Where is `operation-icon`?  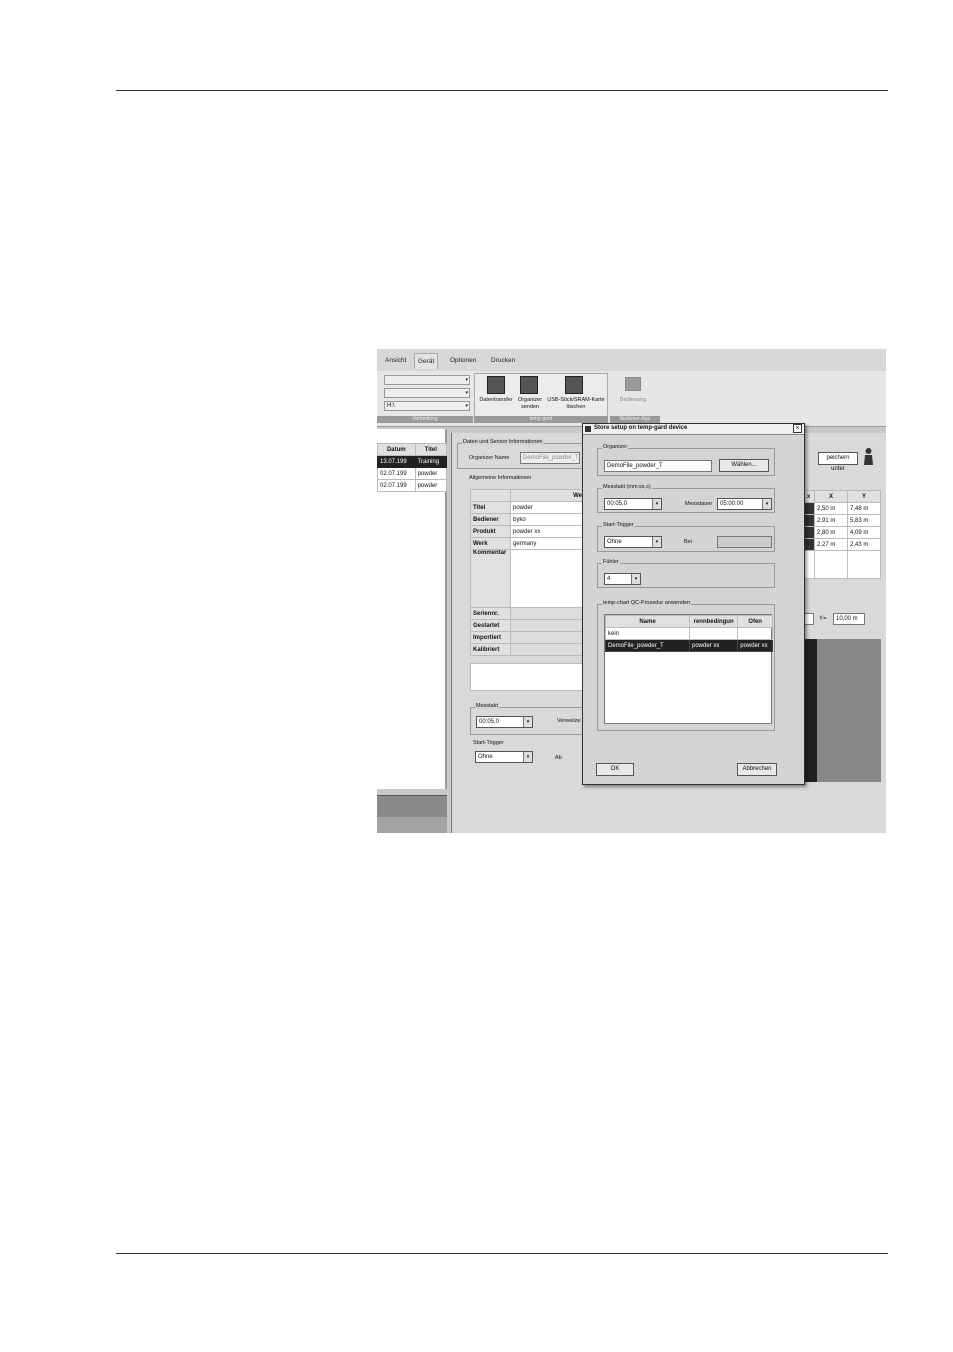 operation-icon is located at coordinates (633, 384).